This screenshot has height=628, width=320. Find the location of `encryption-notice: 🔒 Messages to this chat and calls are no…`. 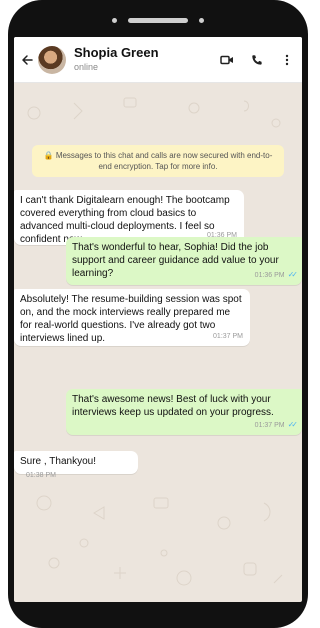

encryption-notice: 🔒 Messages to this chat and calls are no… is located at coordinates (158, 161).